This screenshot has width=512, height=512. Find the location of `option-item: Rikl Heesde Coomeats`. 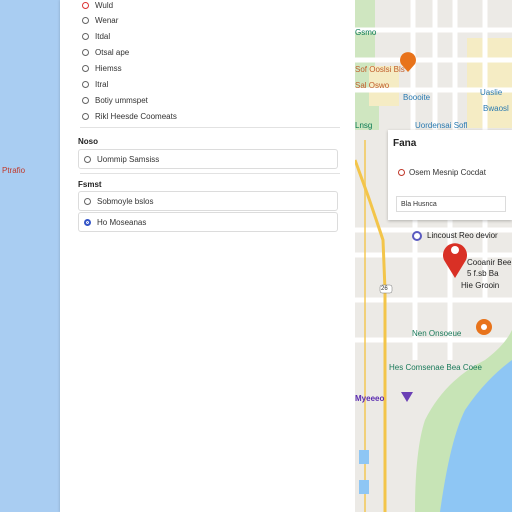

option-item: Rikl Heesde Coomeats is located at coordinates (129, 116).